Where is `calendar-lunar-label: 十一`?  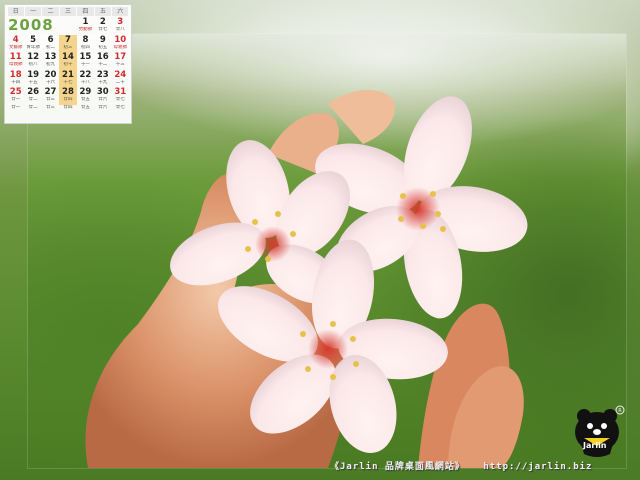
calendar-lunar-label: 十一 is located at coordinates (85, 64).